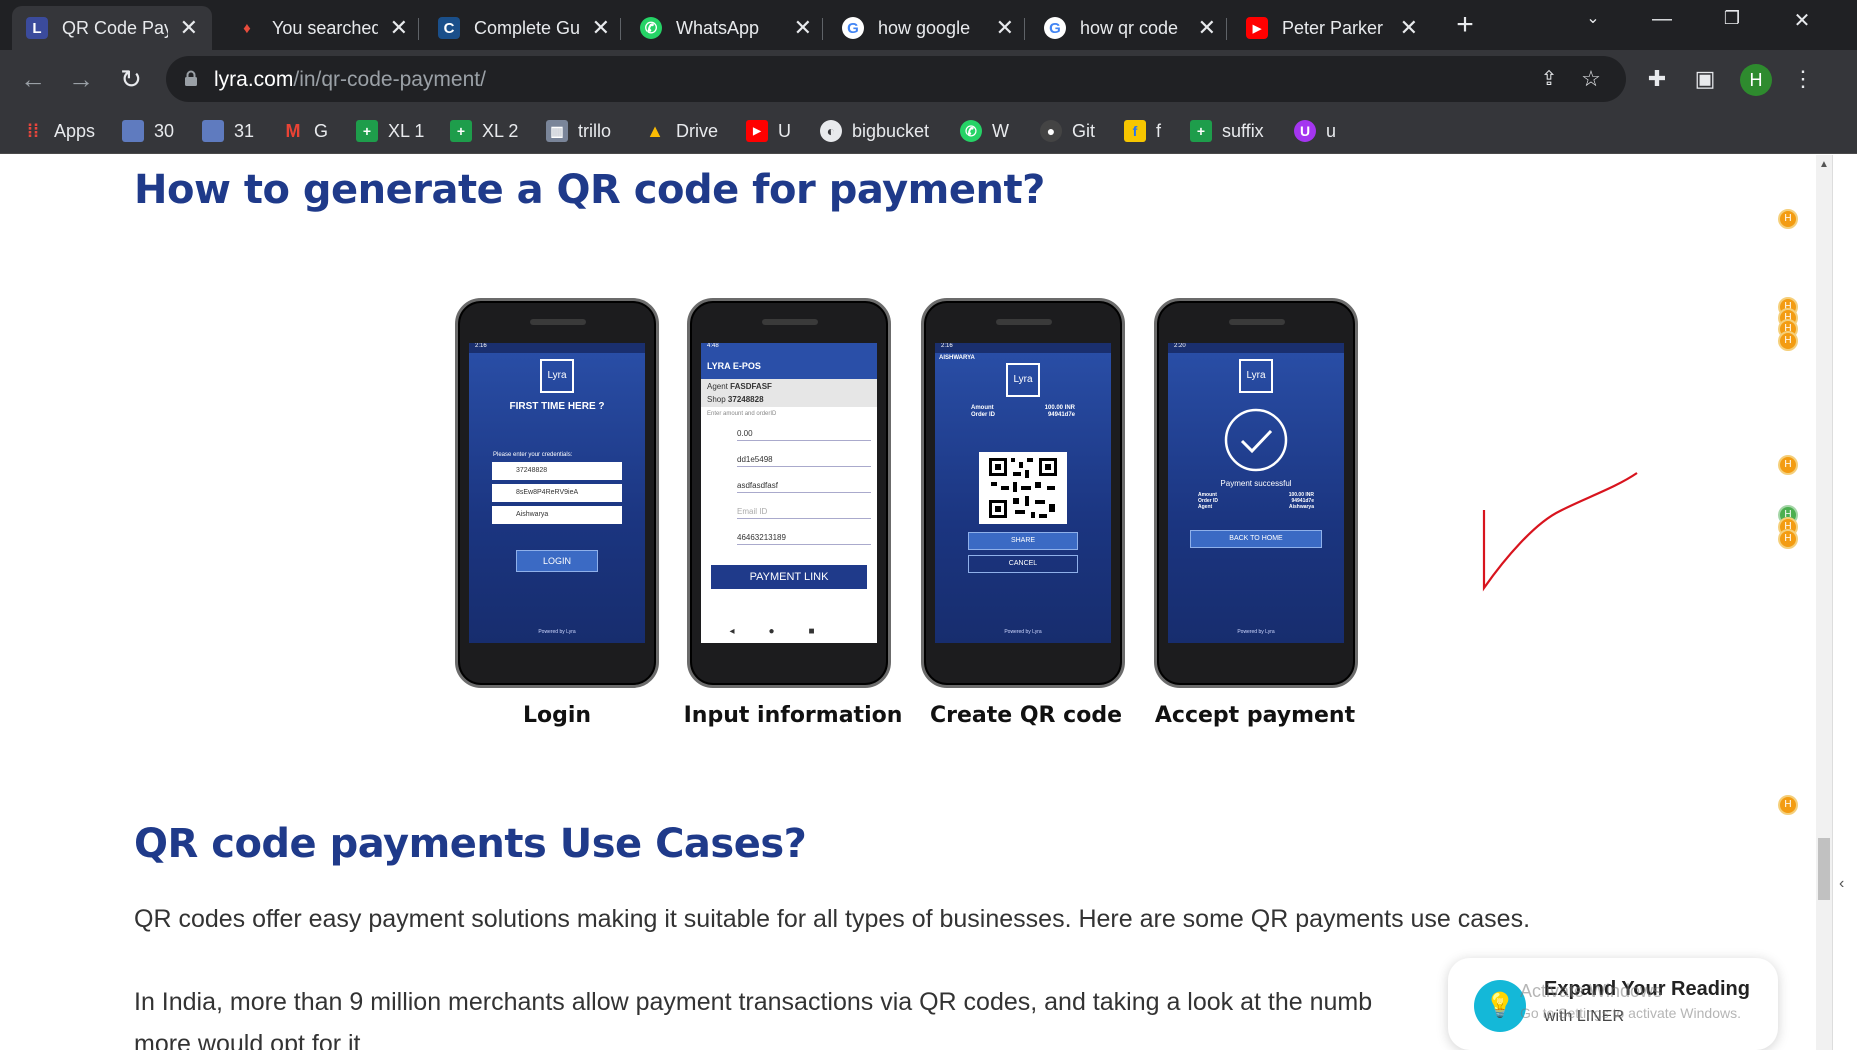 The image size is (1857, 1050). I want to click on tab-you-searched: ♦ You searched ✕, so click(322, 28).